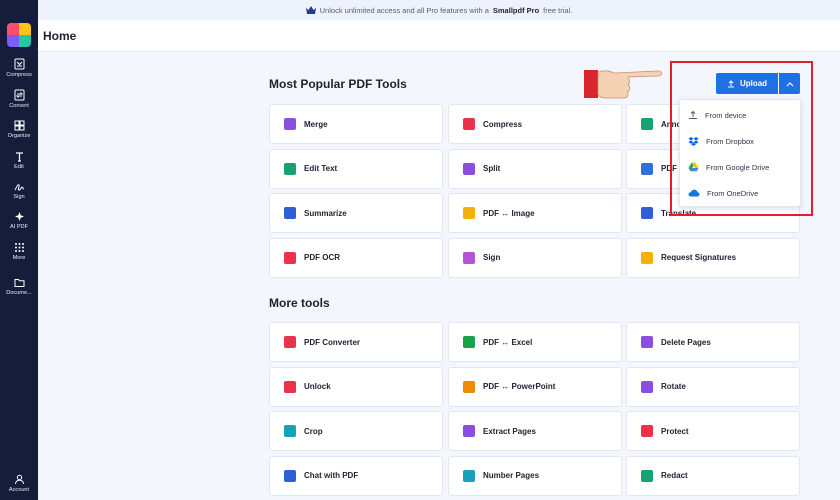 Image resolution: width=840 pixels, height=500 pixels. What do you see at coordinates (322, 257) in the screenshot?
I see `tool-label: PDF OCR` at bounding box center [322, 257].